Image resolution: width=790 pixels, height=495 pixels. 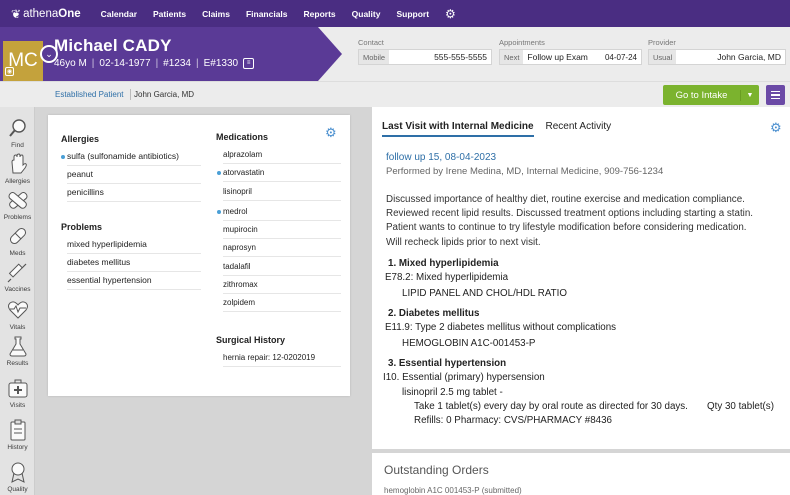 I want to click on outstanding-orders-heading: Outstanding Orders, so click(x=436, y=470).